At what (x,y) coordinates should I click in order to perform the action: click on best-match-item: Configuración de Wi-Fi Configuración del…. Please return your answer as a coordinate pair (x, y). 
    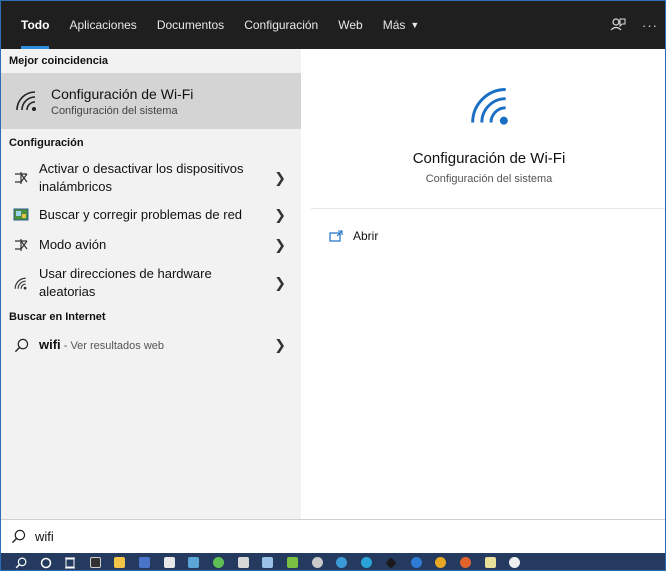
    Looking at the image, I should click on (151, 101).